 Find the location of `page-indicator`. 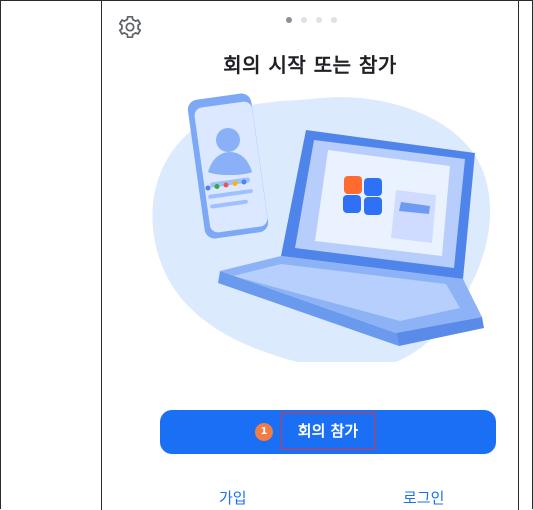

page-indicator is located at coordinates (311, 20).